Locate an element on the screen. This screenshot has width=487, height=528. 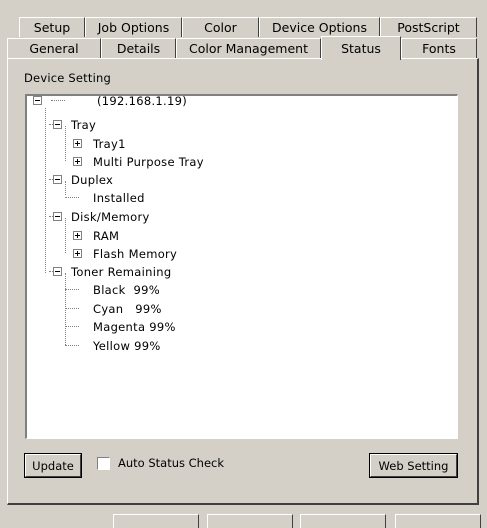
web-setting-button: Web Setting is located at coordinates (413, 465).